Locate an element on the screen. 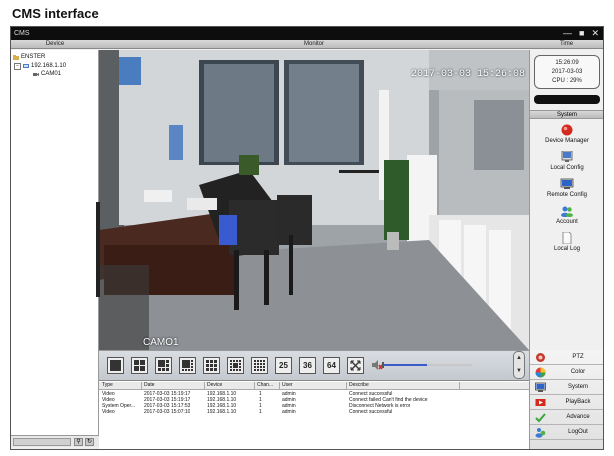 This screenshot has height=456, width=614. log-col-device: Device is located at coordinates (214, 385).